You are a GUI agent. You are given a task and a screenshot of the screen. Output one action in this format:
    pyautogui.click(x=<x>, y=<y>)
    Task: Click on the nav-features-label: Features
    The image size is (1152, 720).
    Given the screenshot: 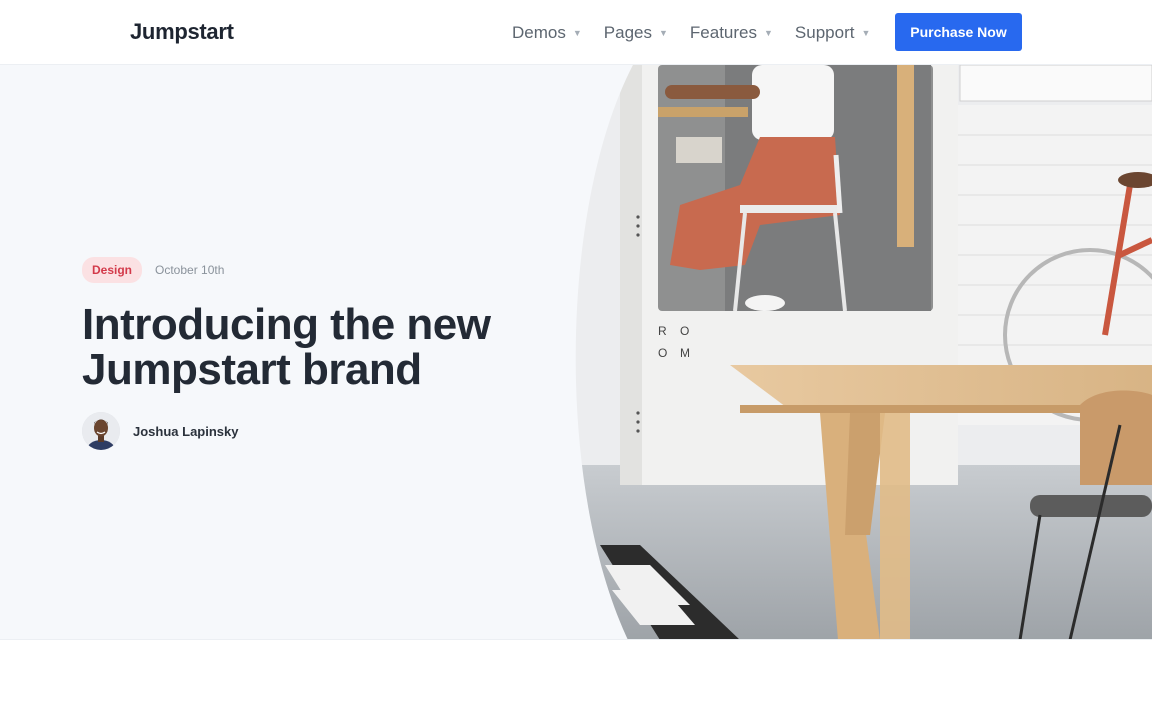 What is the action you would take?
    pyautogui.click(x=723, y=32)
    